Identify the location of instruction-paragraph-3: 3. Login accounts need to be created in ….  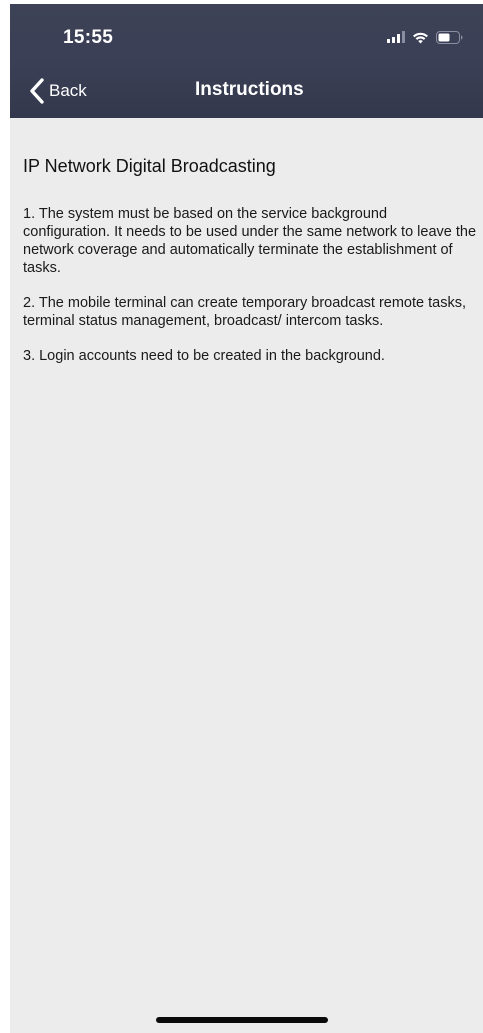
(204, 356).